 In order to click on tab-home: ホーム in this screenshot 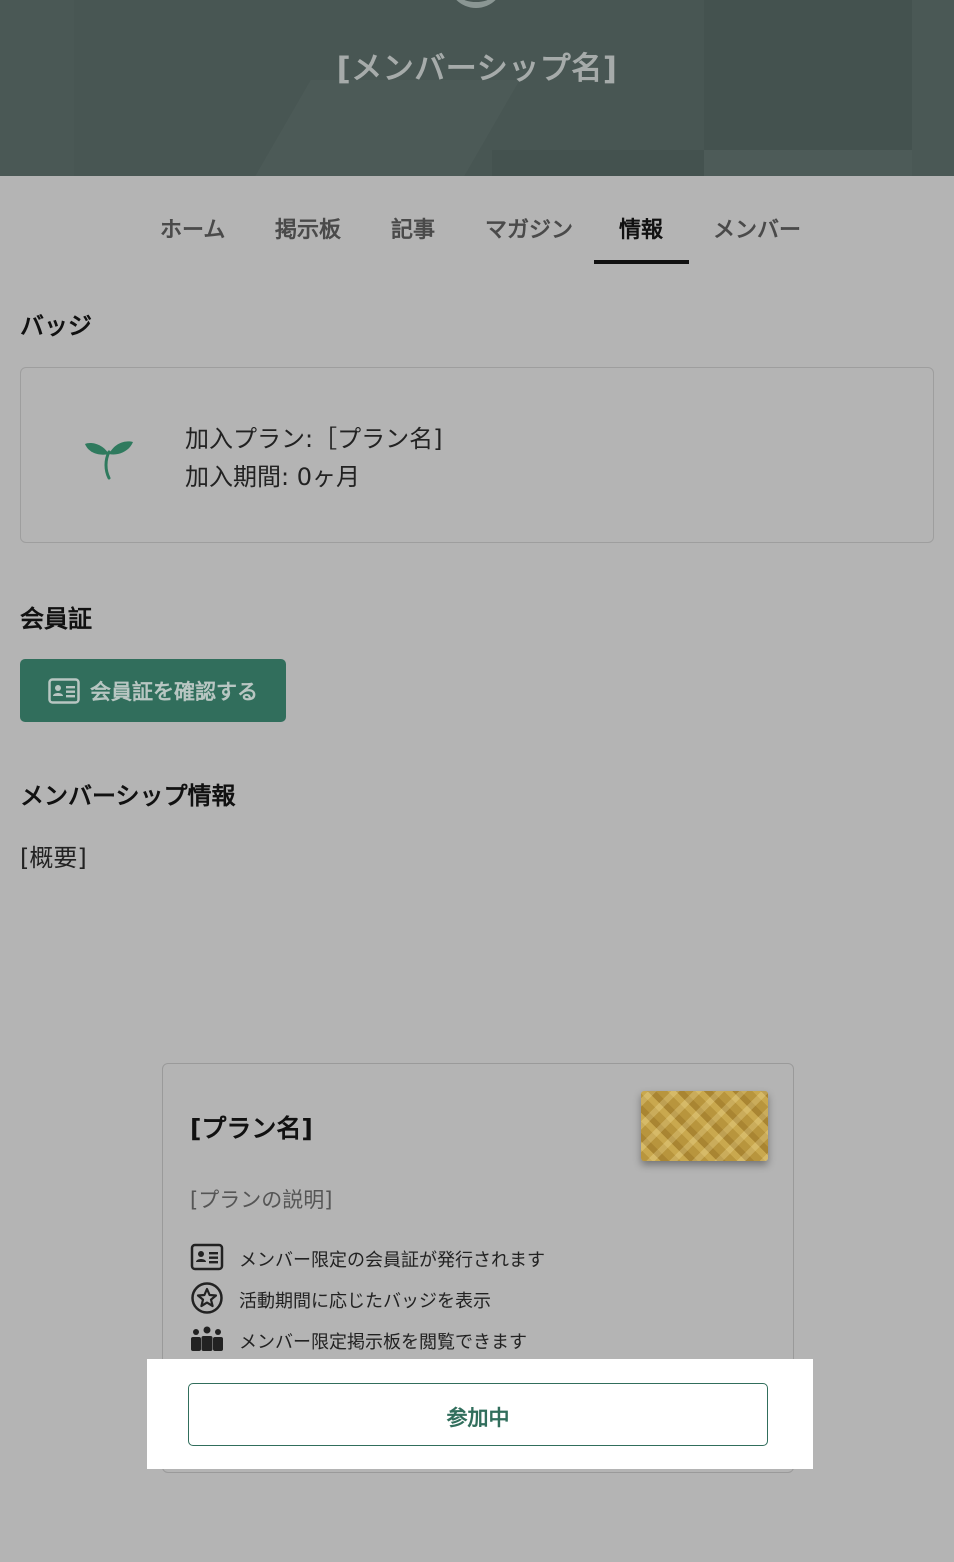, I will do `click(192, 228)`.